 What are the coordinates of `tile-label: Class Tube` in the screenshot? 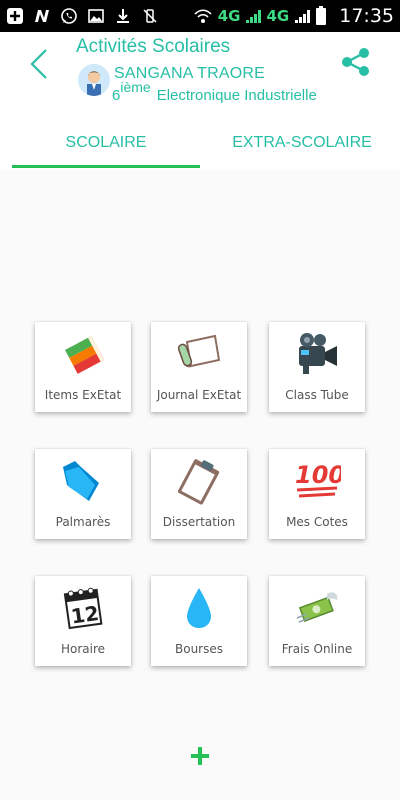 It's located at (317, 395).